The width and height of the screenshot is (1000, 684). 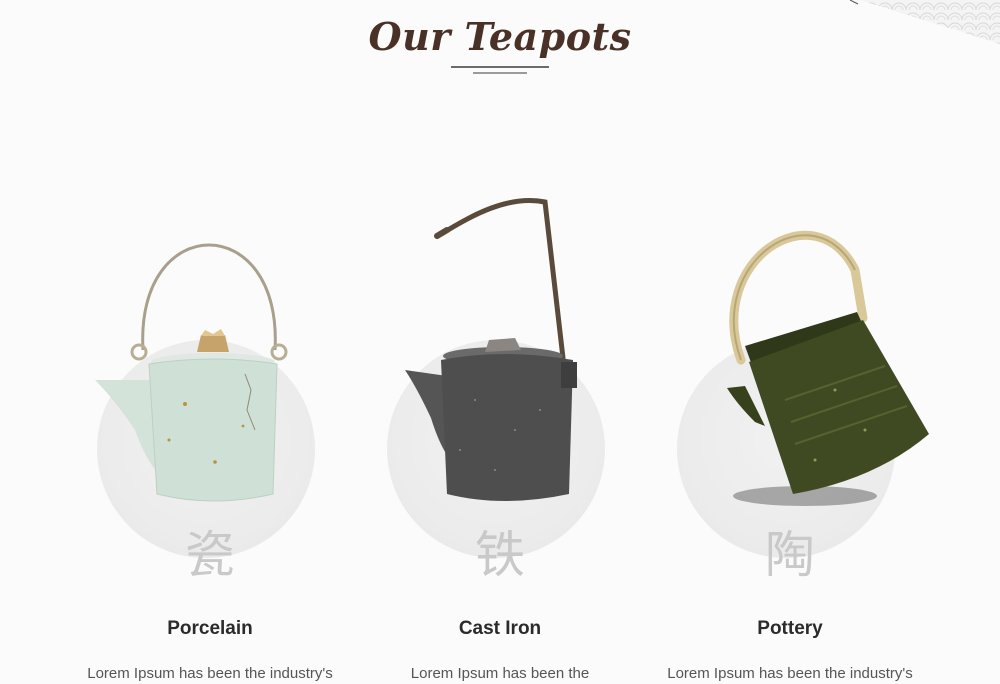 I want to click on card-title-cast-iron: Cast Iron, so click(x=500, y=629).